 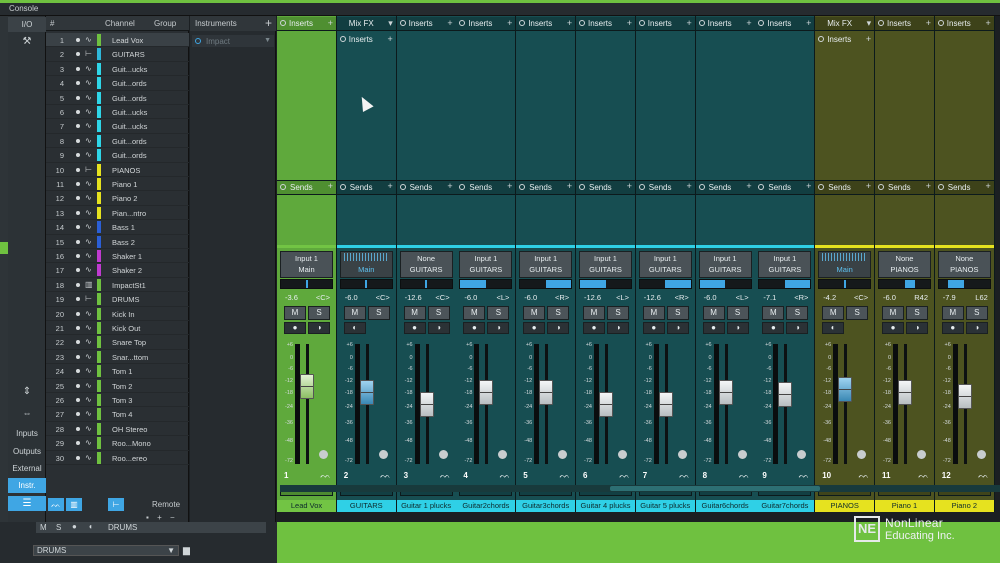 What do you see at coordinates (106, 550) in the screenshot?
I see `track-select: DRUMS ▼` at bounding box center [106, 550].